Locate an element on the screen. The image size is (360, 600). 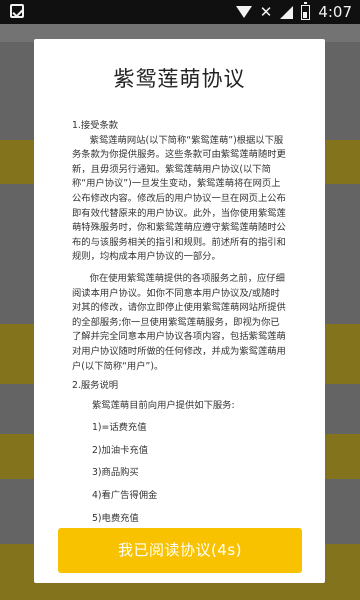
service-list-item: 5)电费充值 is located at coordinates (115, 518).